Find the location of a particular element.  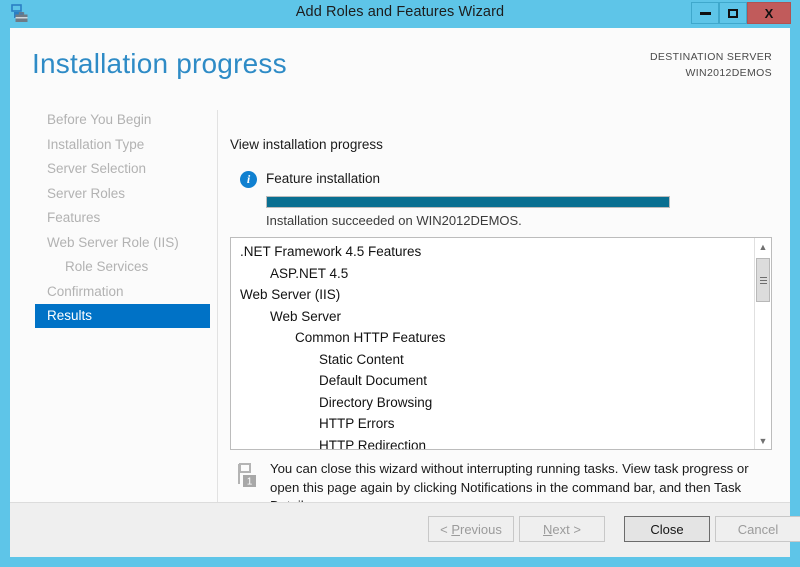

installation-progress-bar is located at coordinates (468, 202).